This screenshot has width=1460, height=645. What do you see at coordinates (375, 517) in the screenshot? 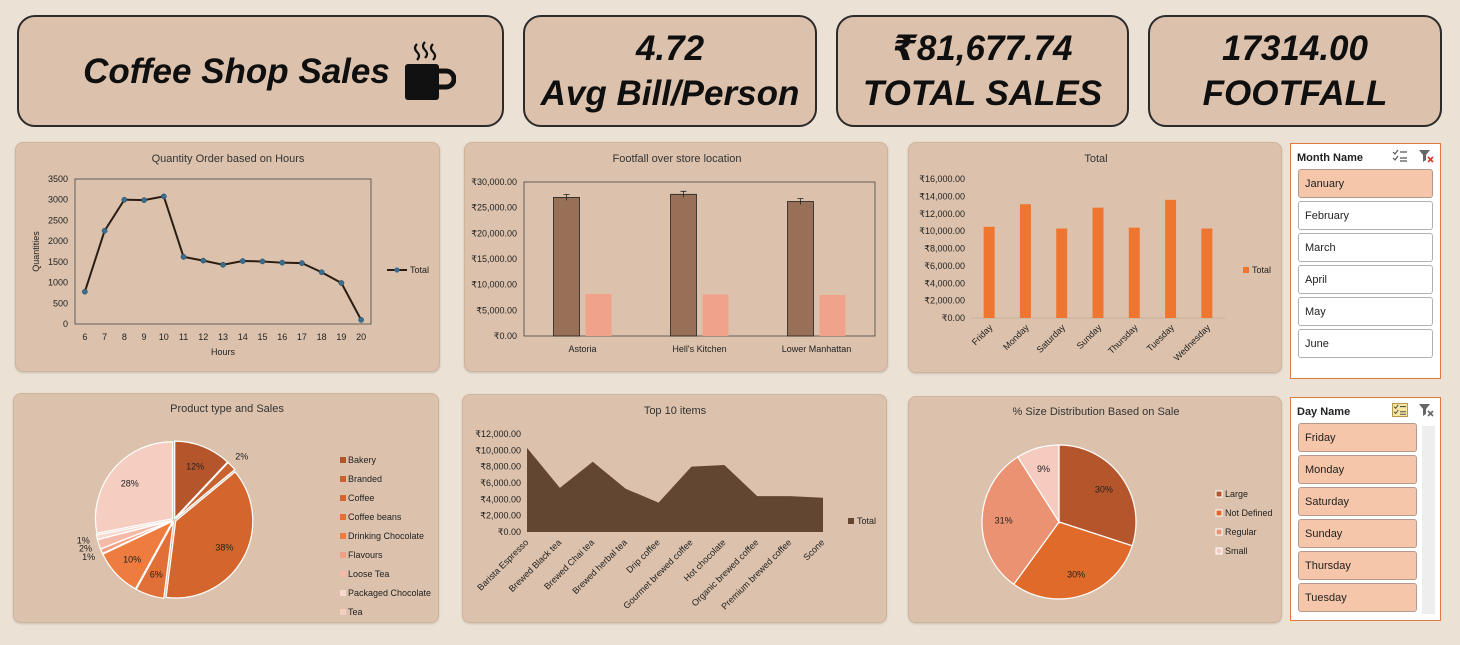
I see `legend-label: Coffee beans` at bounding box center [375, 517].